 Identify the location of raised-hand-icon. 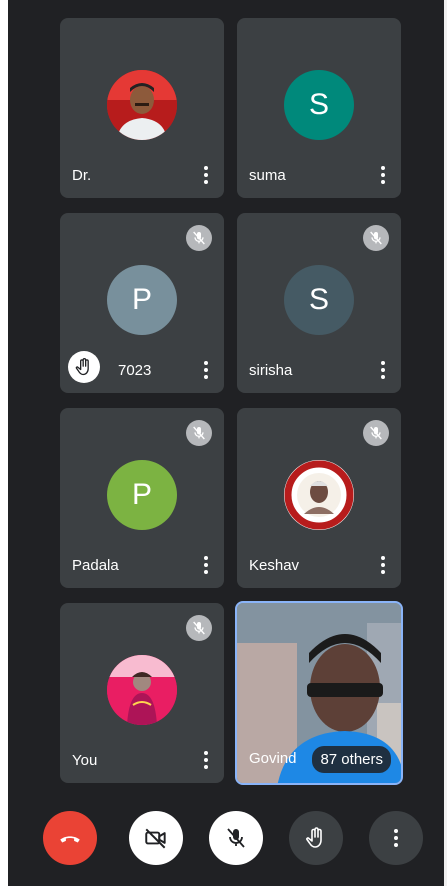
(84, 367).